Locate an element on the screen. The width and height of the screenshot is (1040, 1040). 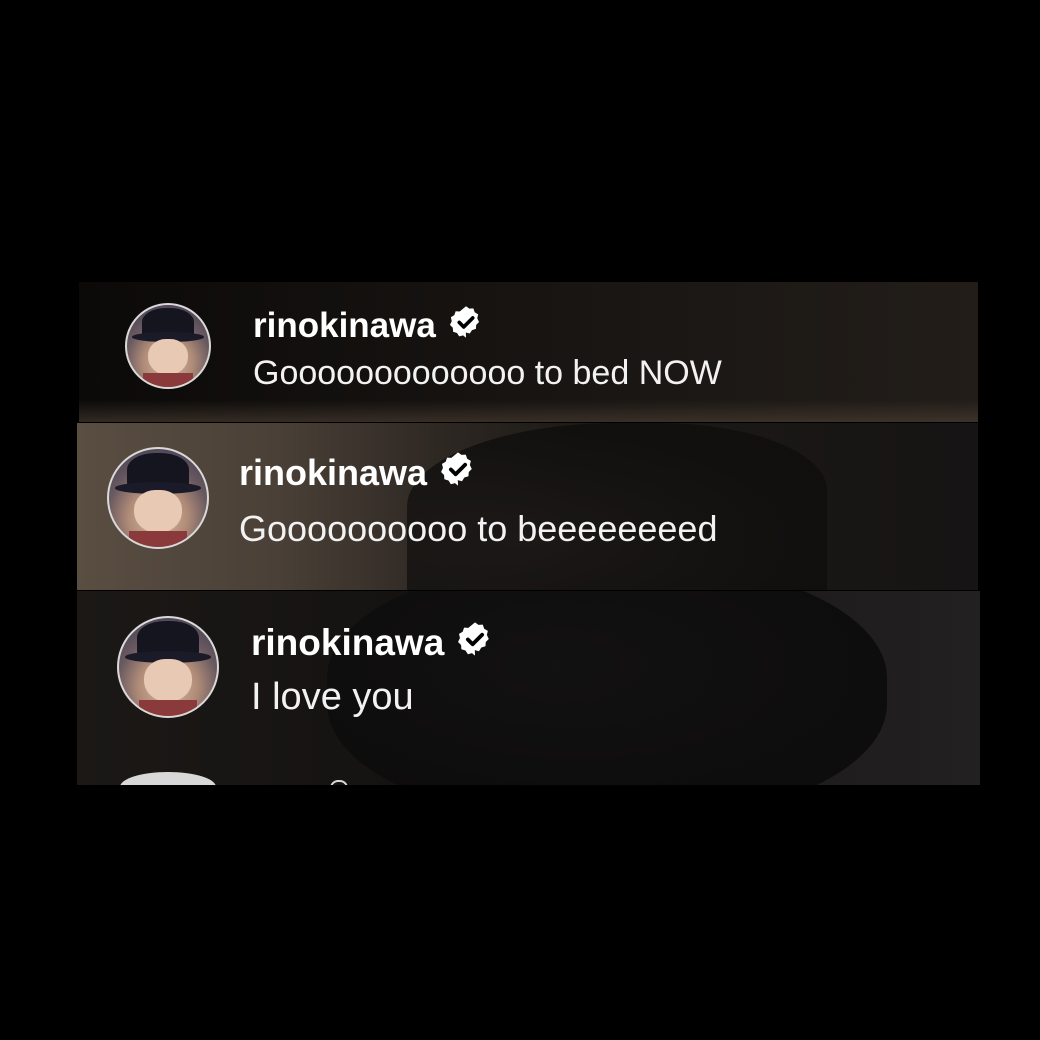
comment-text: rinokinawa I love you is located at coordinates (372, 669).